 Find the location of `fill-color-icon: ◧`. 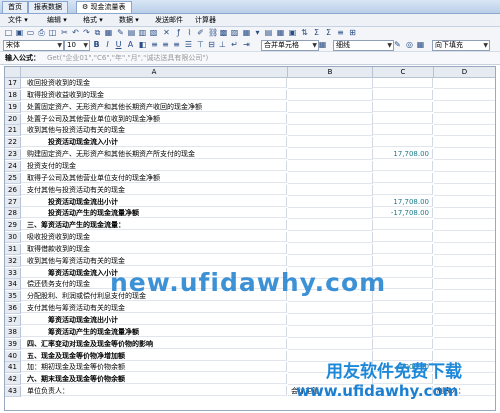

fill-color-icon: ◧ is located at coordinates (142, 44).